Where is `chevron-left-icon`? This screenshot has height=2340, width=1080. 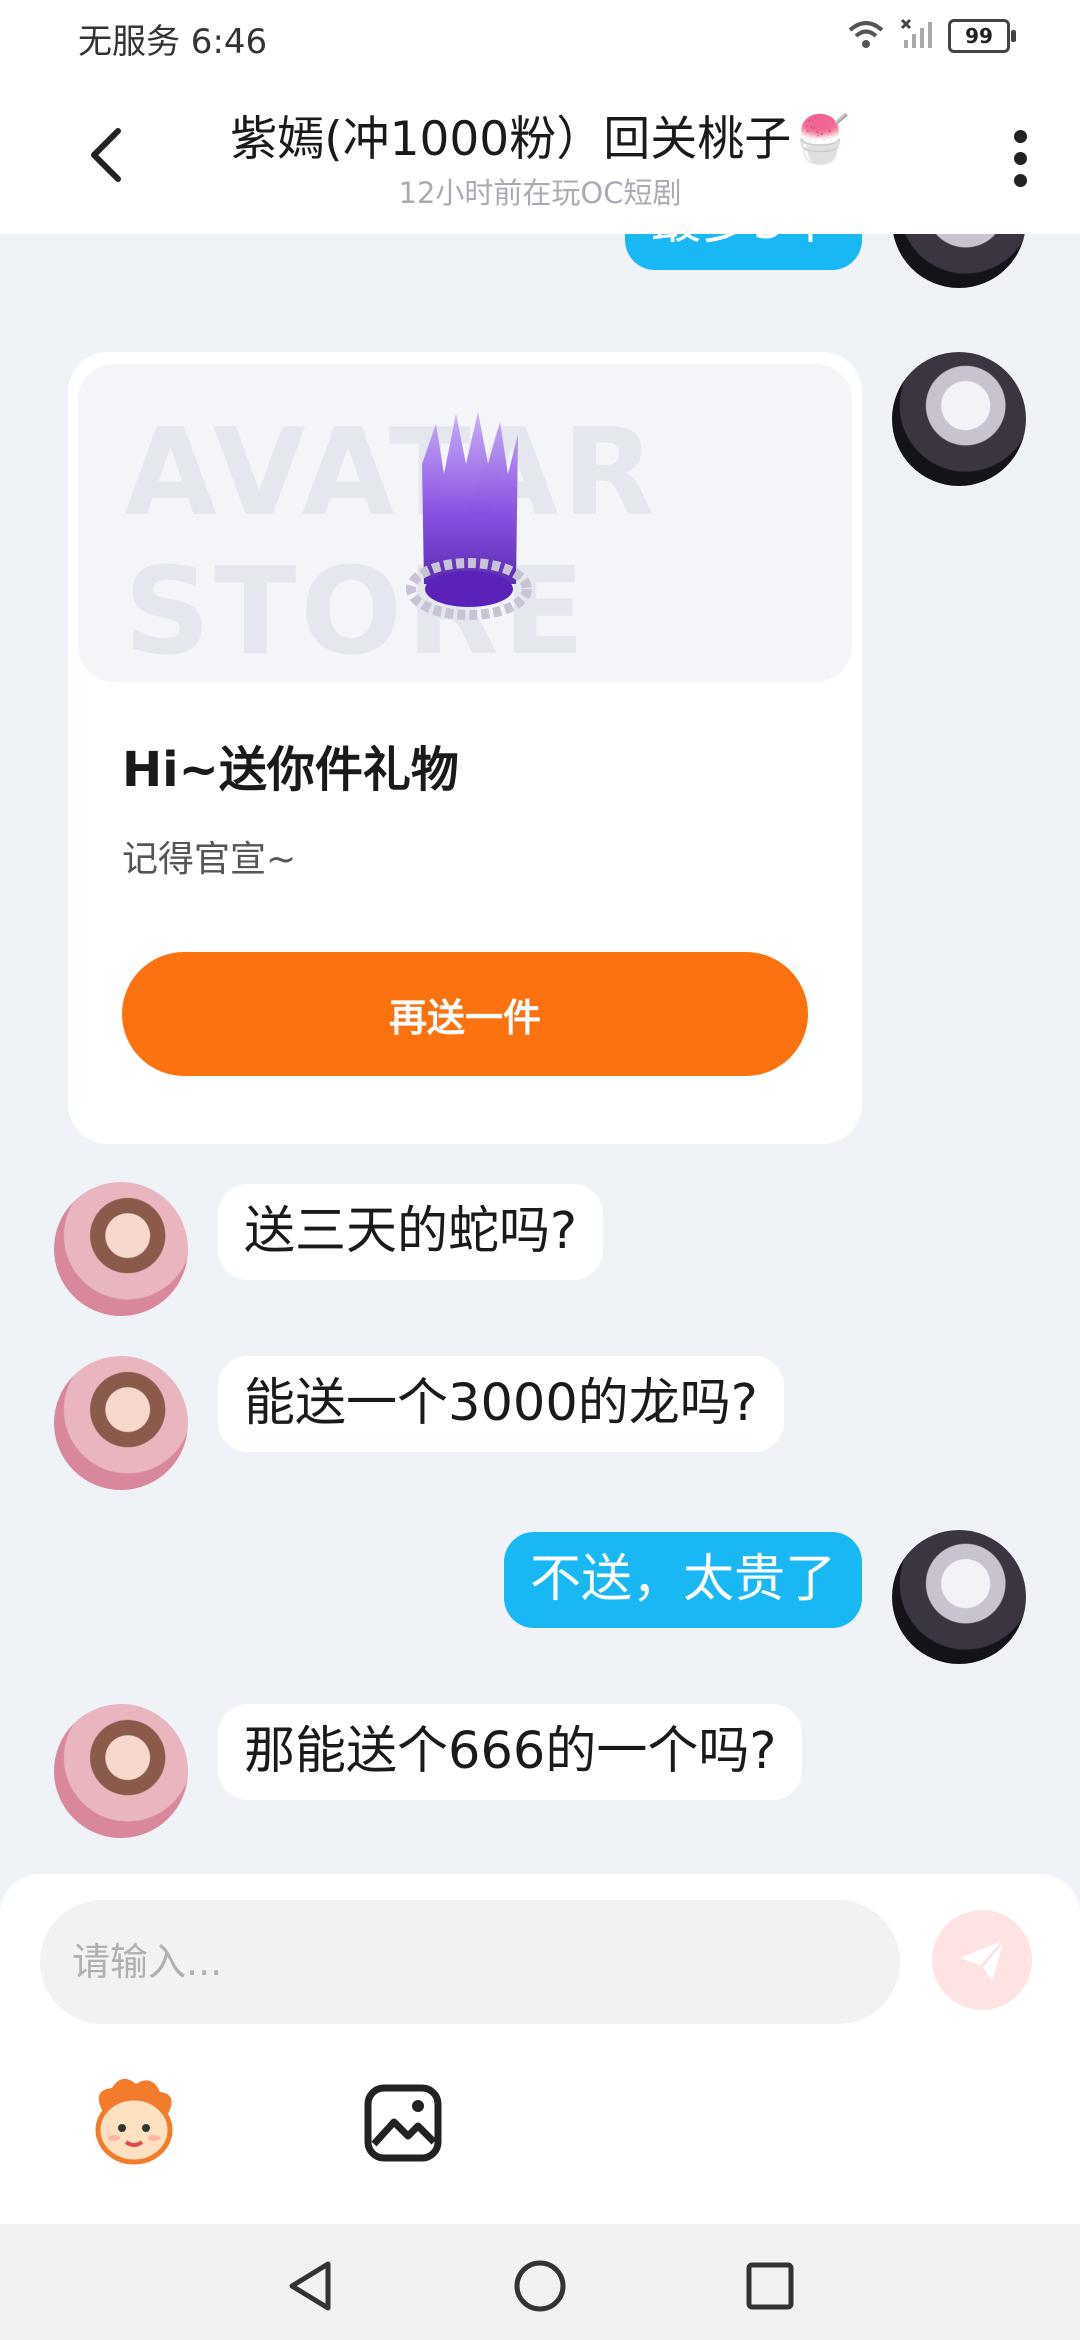
chevron-left-icon is located at coordinates (106, 155).